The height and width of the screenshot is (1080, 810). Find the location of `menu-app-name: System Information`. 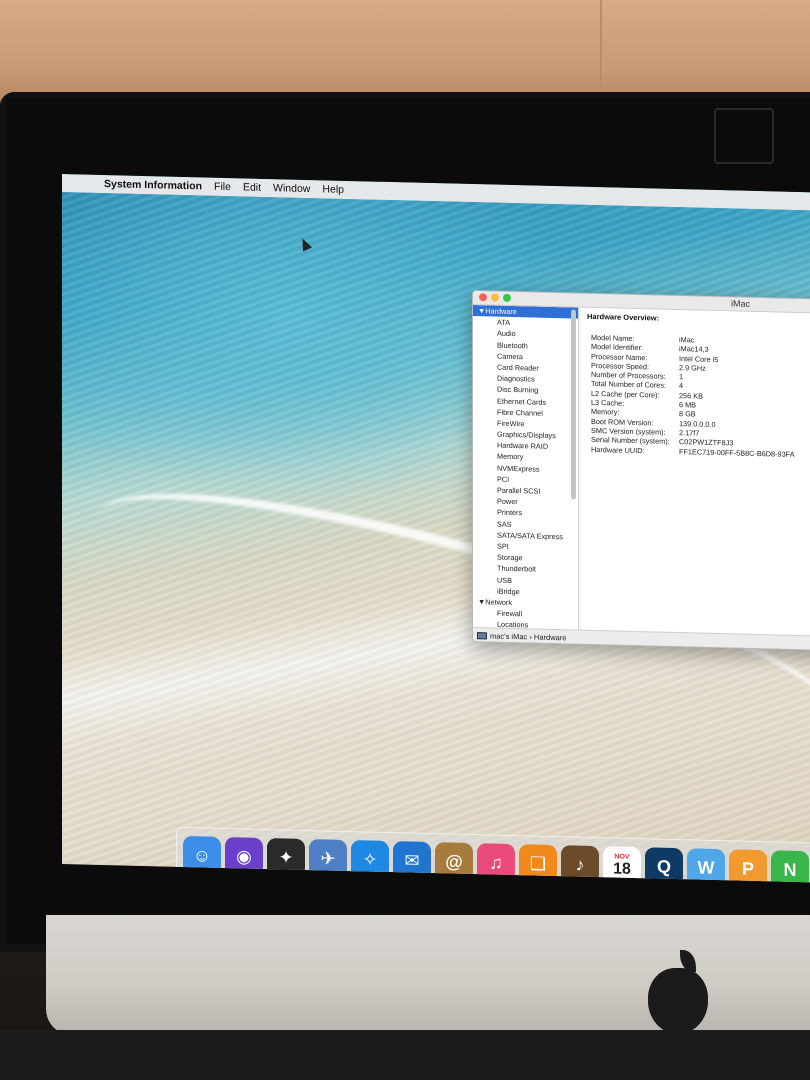

menu-app-name: System Information is located at coordinates (153, 185).